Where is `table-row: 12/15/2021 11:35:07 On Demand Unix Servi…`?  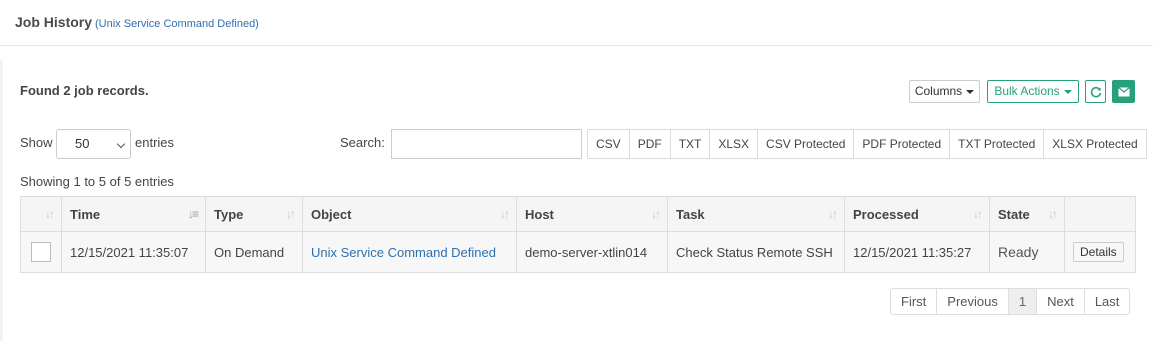 table-row: 12/15/2021 11:35:07 On Demand Unix Servi… is located at coordinates (578, 252).